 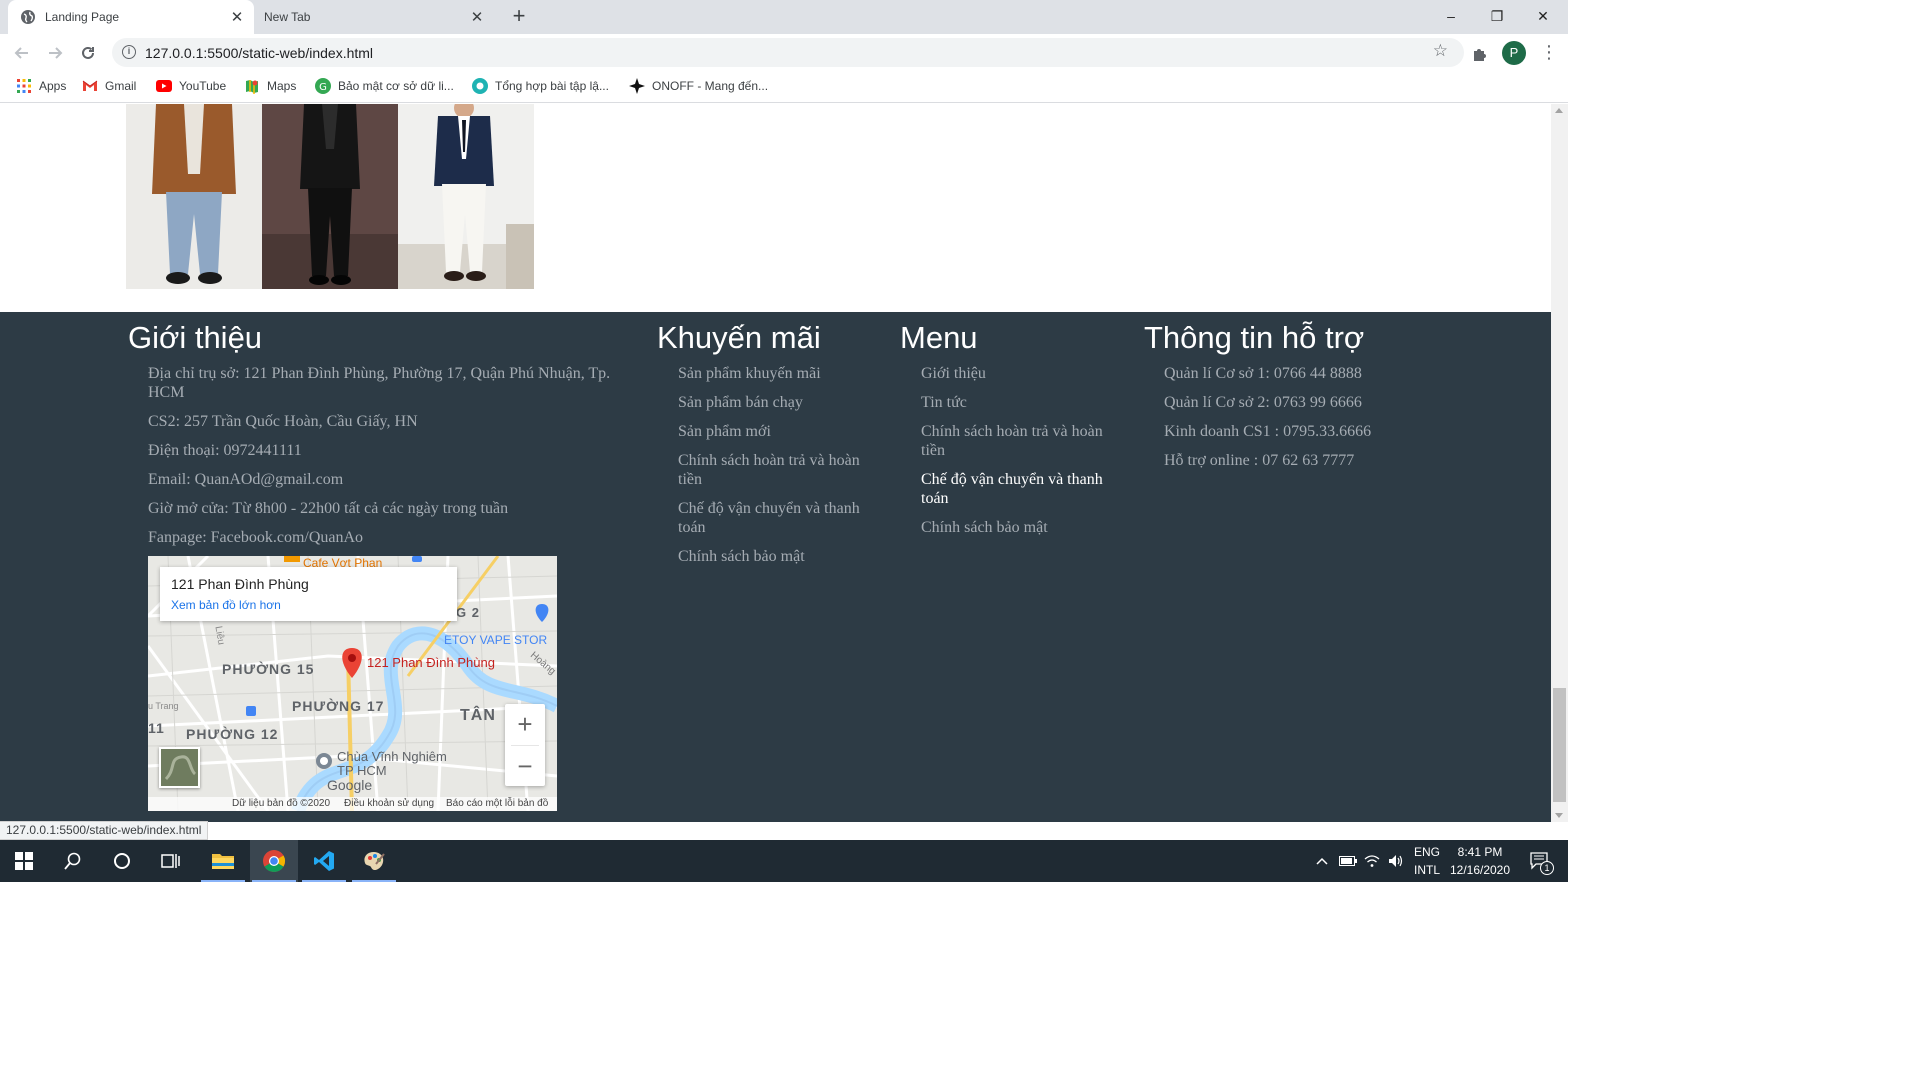 I want to click on map-report-error-link: Báo cáo một lỗi bản đồ, so click(x=497, y=803).